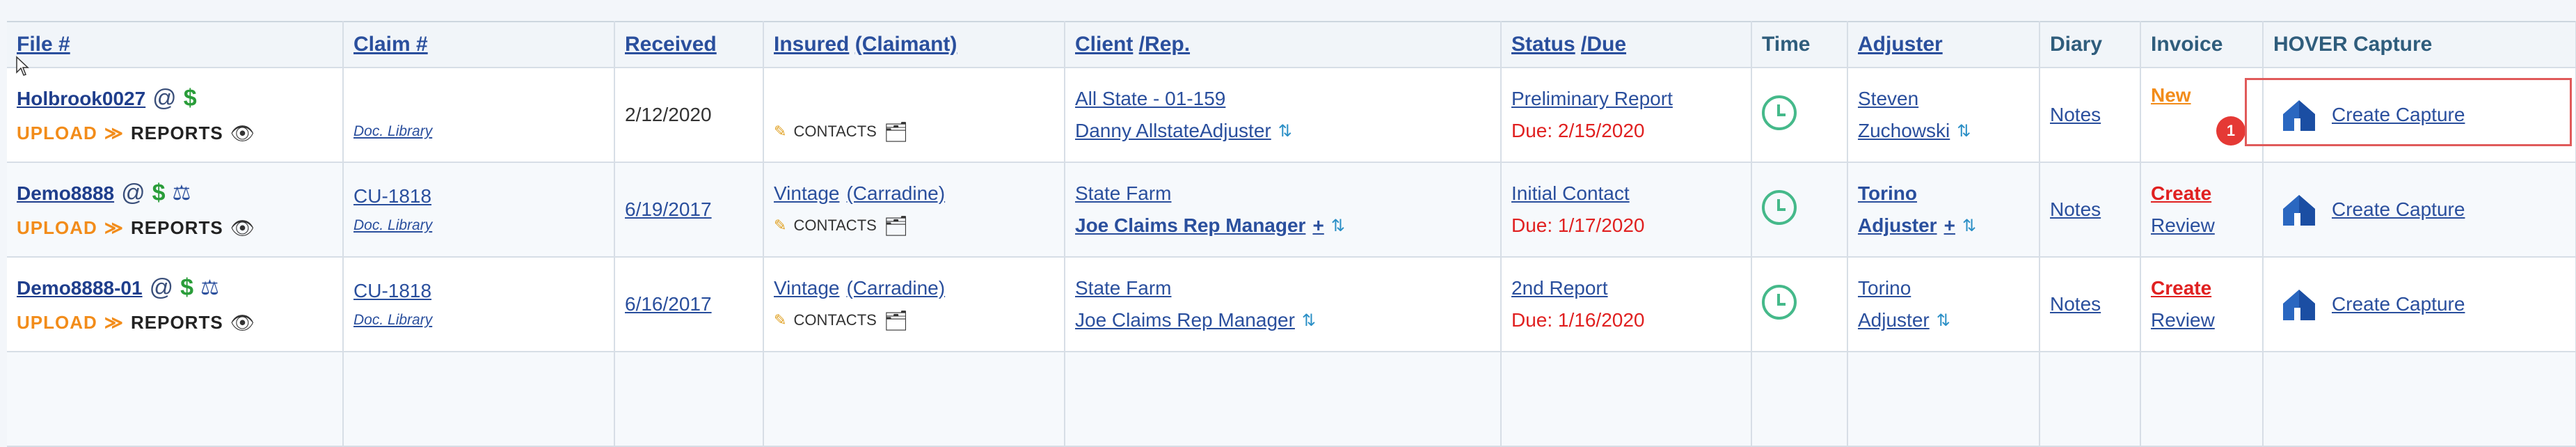 The height and width of the screenshot is (447, 2576). What do you see at coordinates (81, 99) in the screenshot?
I see `file-number-link: Holbrook0027` at bounding box center [81, 99].